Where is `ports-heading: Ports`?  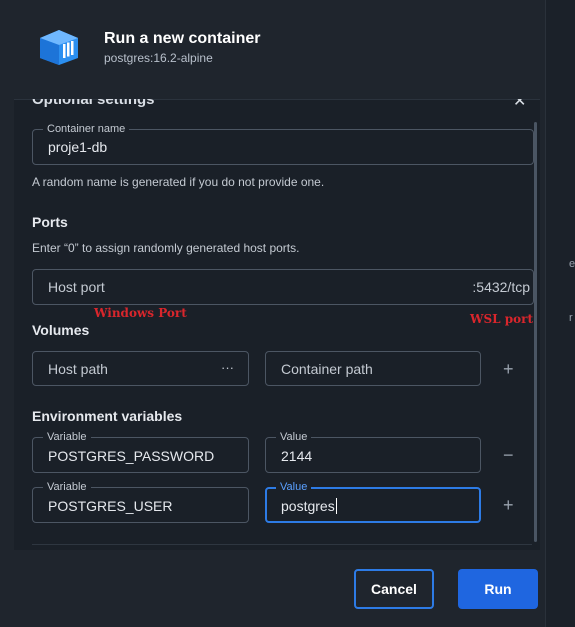
ports-heading: Ports is located at coordinates (50, 222).